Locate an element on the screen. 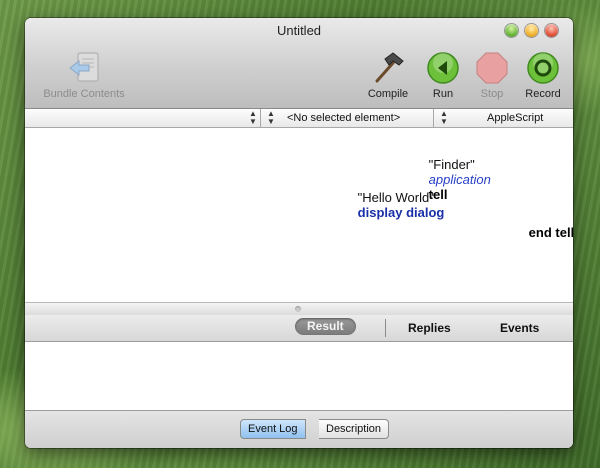 The width and height of the screenshot is (600, 468). tab-result: Result is located at coordinates (325, 326).